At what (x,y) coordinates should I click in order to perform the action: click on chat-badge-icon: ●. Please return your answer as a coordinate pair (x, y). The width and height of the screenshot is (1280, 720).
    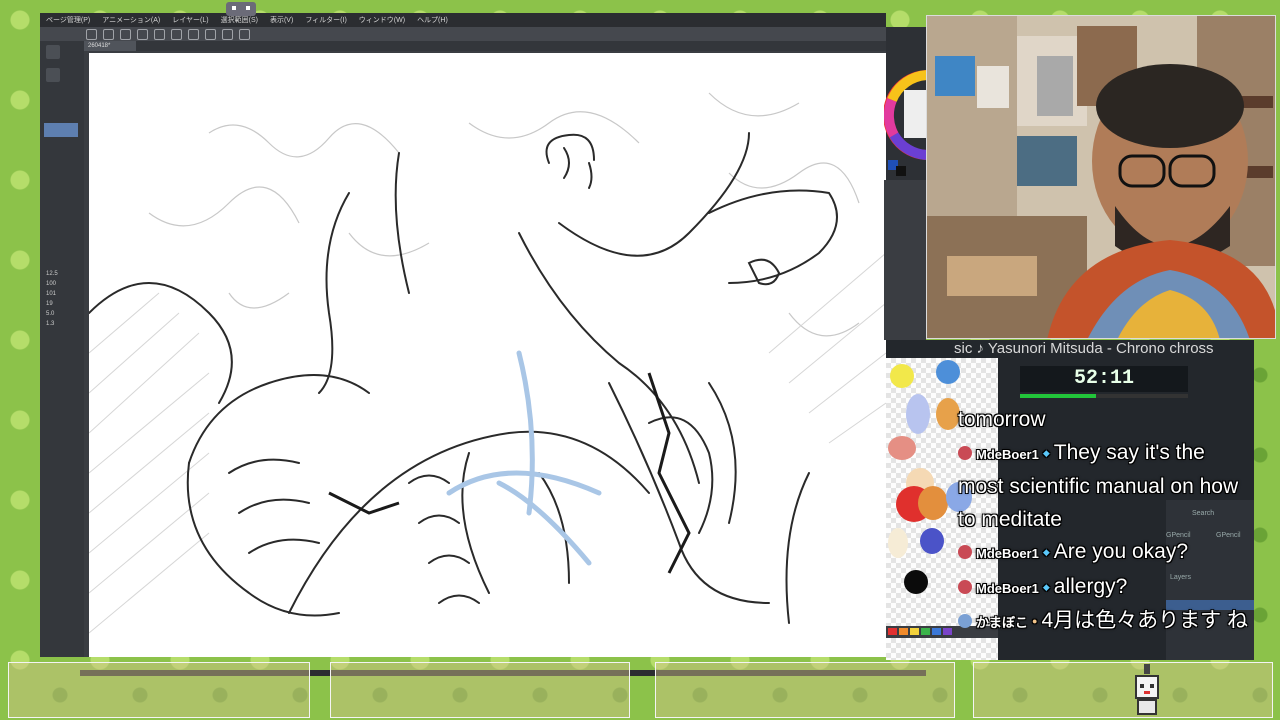
    Looking at the image, I should click on (1035, 621).